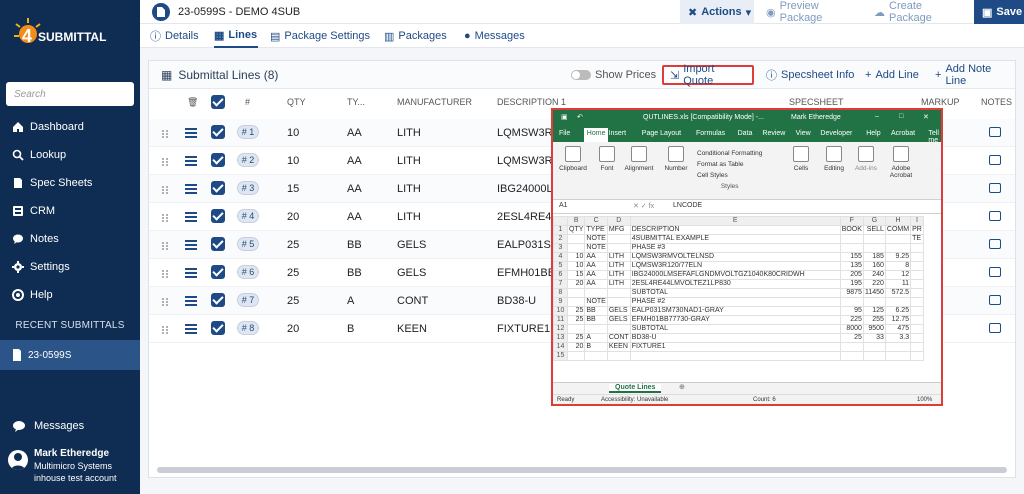 Image resolution: width=1024 pixels, height=494 pixels. Describe the element at coordinates (898, 329) in the screenshot. I see `spreadsheet-cell: 475` at that location.